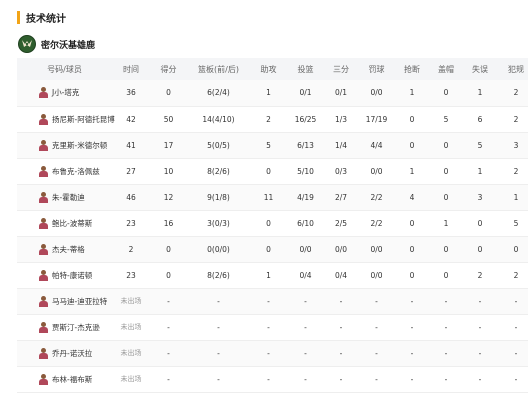 This screenshot has height=400, width=528. Describe the element at coordinates (131, 197) in the screenshot. I see `stat-minutes: 46` at that location.